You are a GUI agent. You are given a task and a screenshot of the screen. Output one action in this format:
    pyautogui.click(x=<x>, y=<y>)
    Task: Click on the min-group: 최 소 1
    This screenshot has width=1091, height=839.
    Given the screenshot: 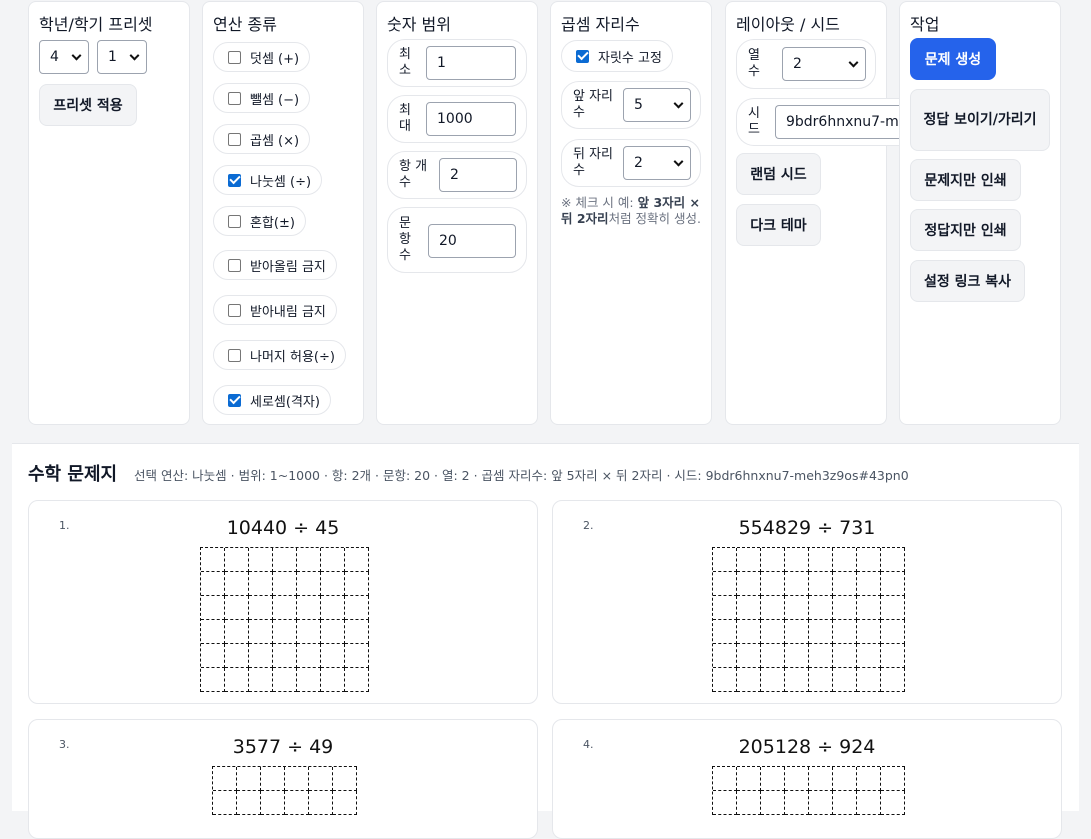 What is the action you would take?
    pyautogui.click(x=457, y=63)
    